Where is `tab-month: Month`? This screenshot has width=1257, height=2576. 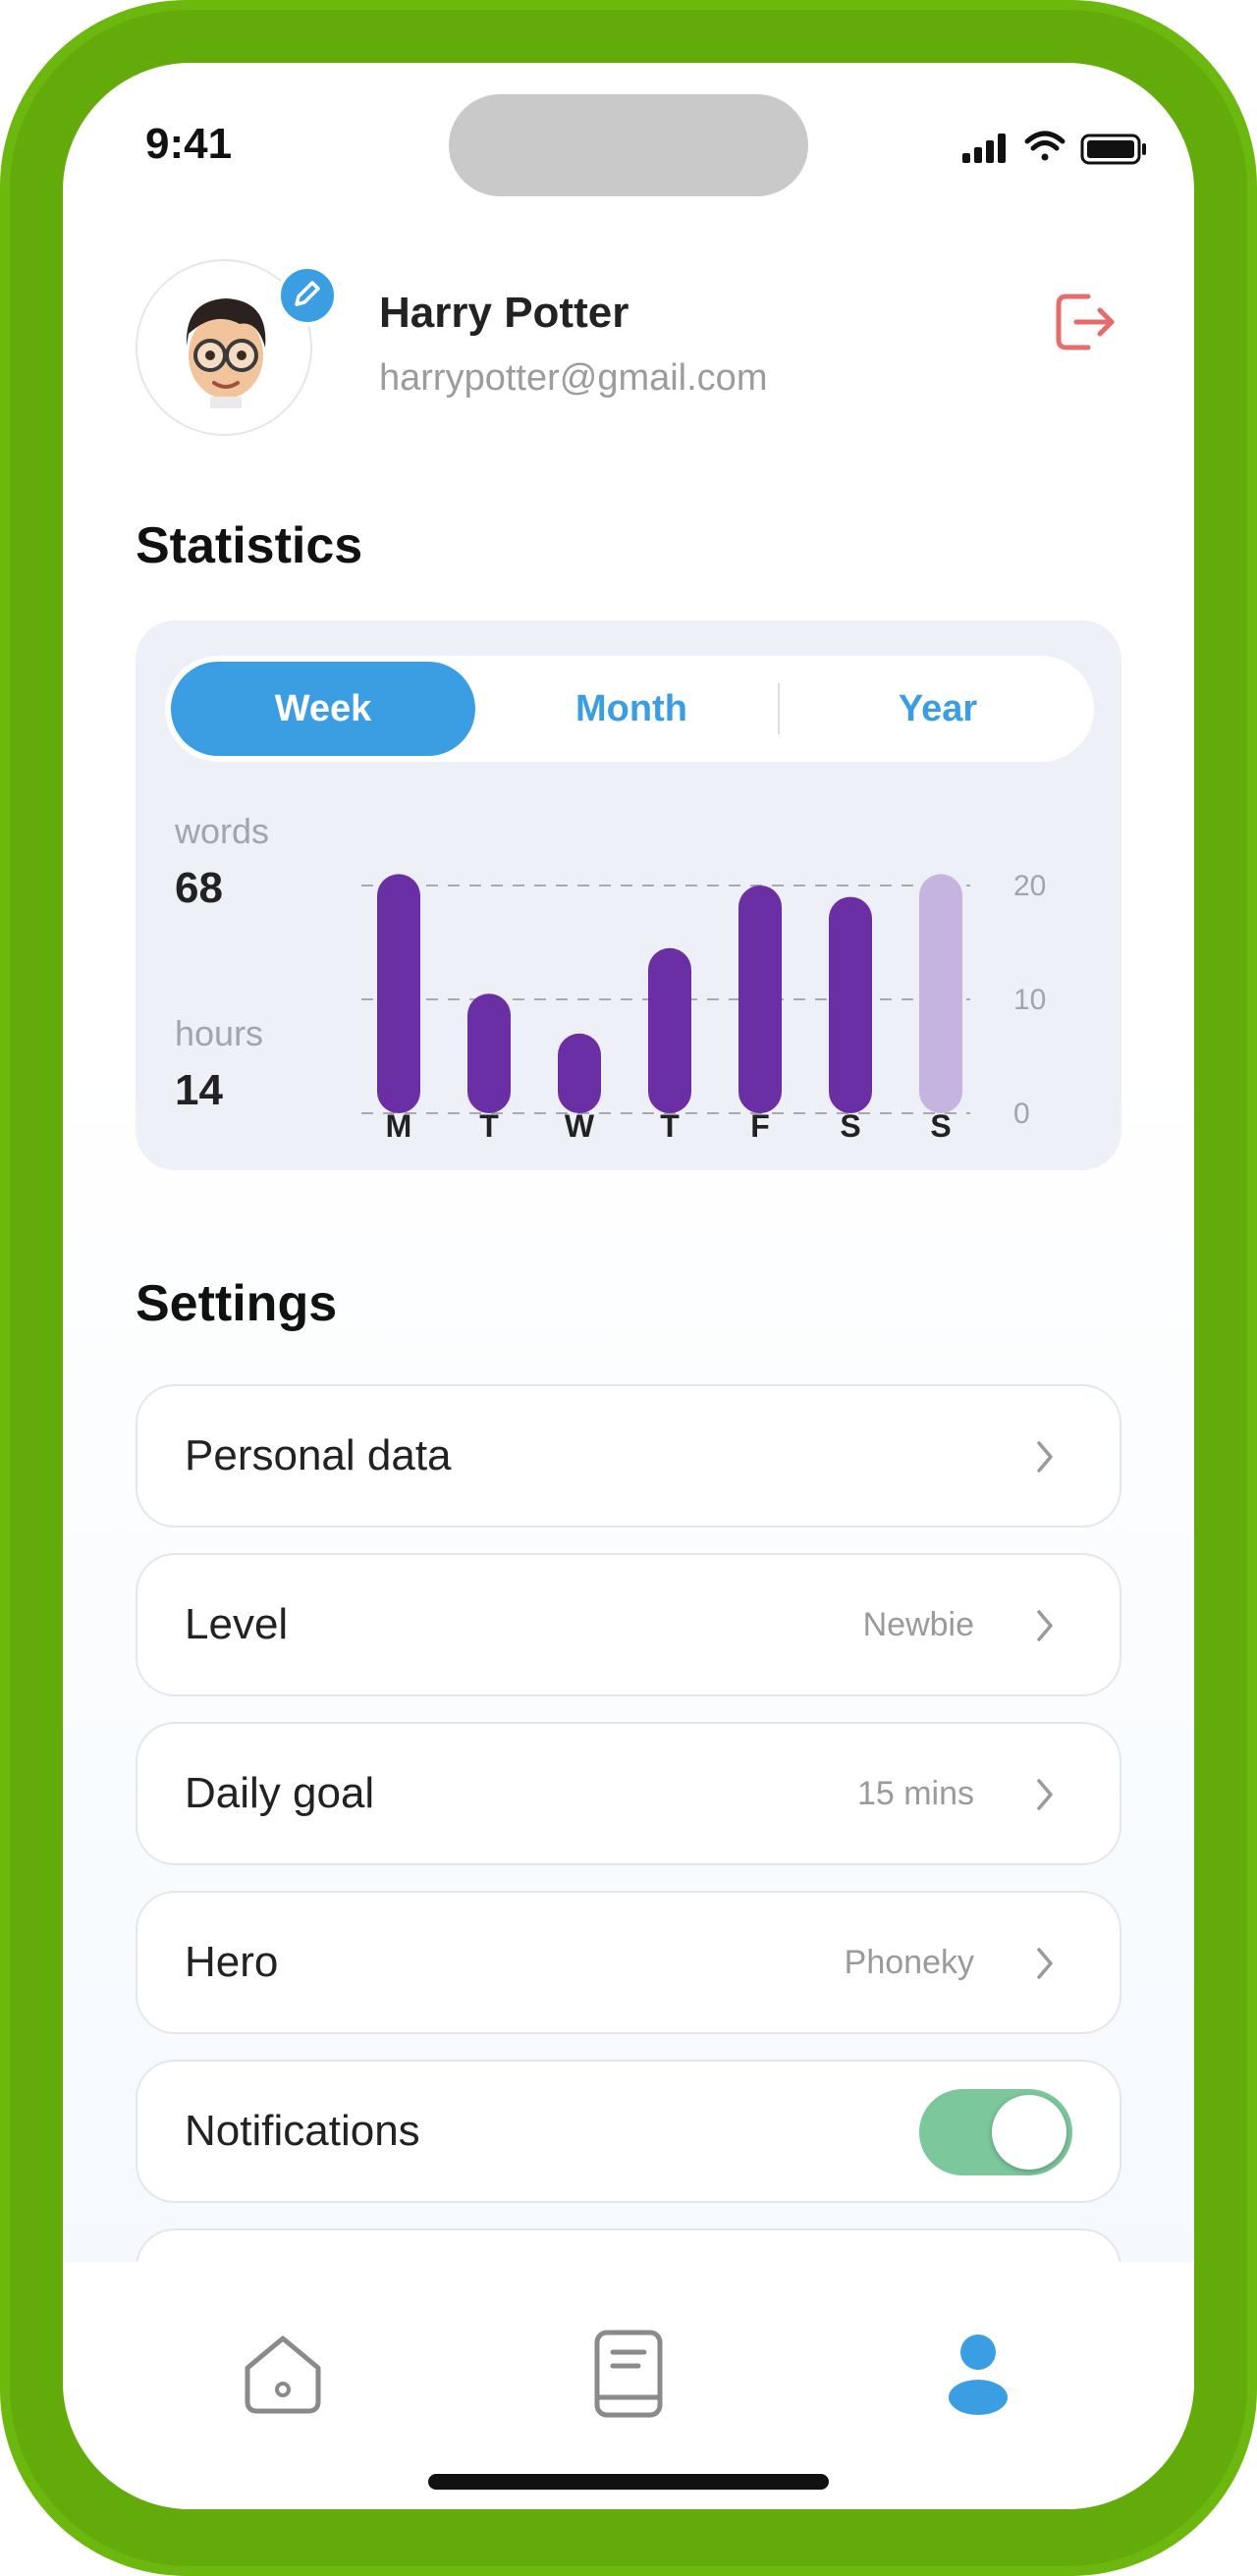 tab-month: Month is located at coordinates (631, 709).